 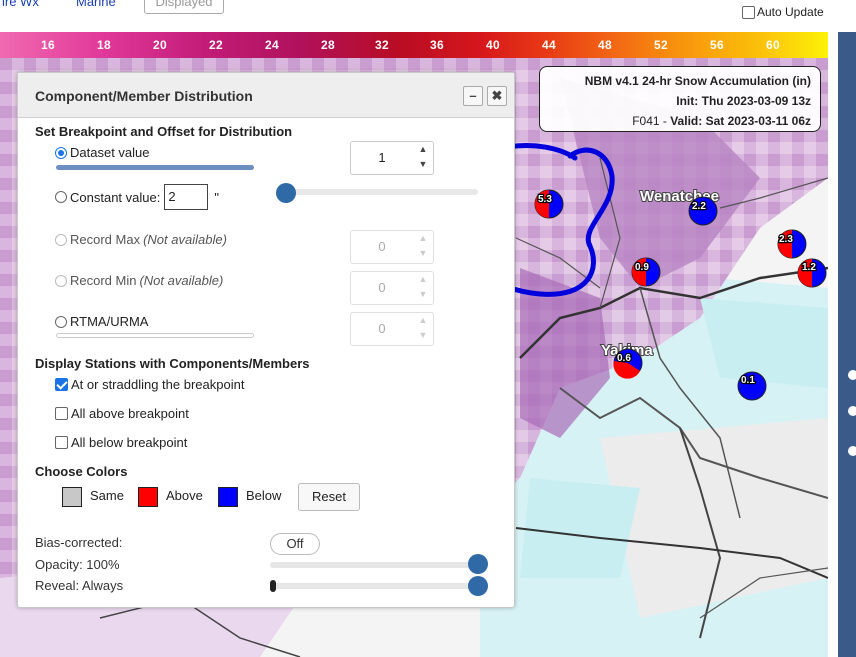 What do you see at coordinates (687, 101) in the screenshot?
I see `init-label: Init:` at bounding box center [687, 101].